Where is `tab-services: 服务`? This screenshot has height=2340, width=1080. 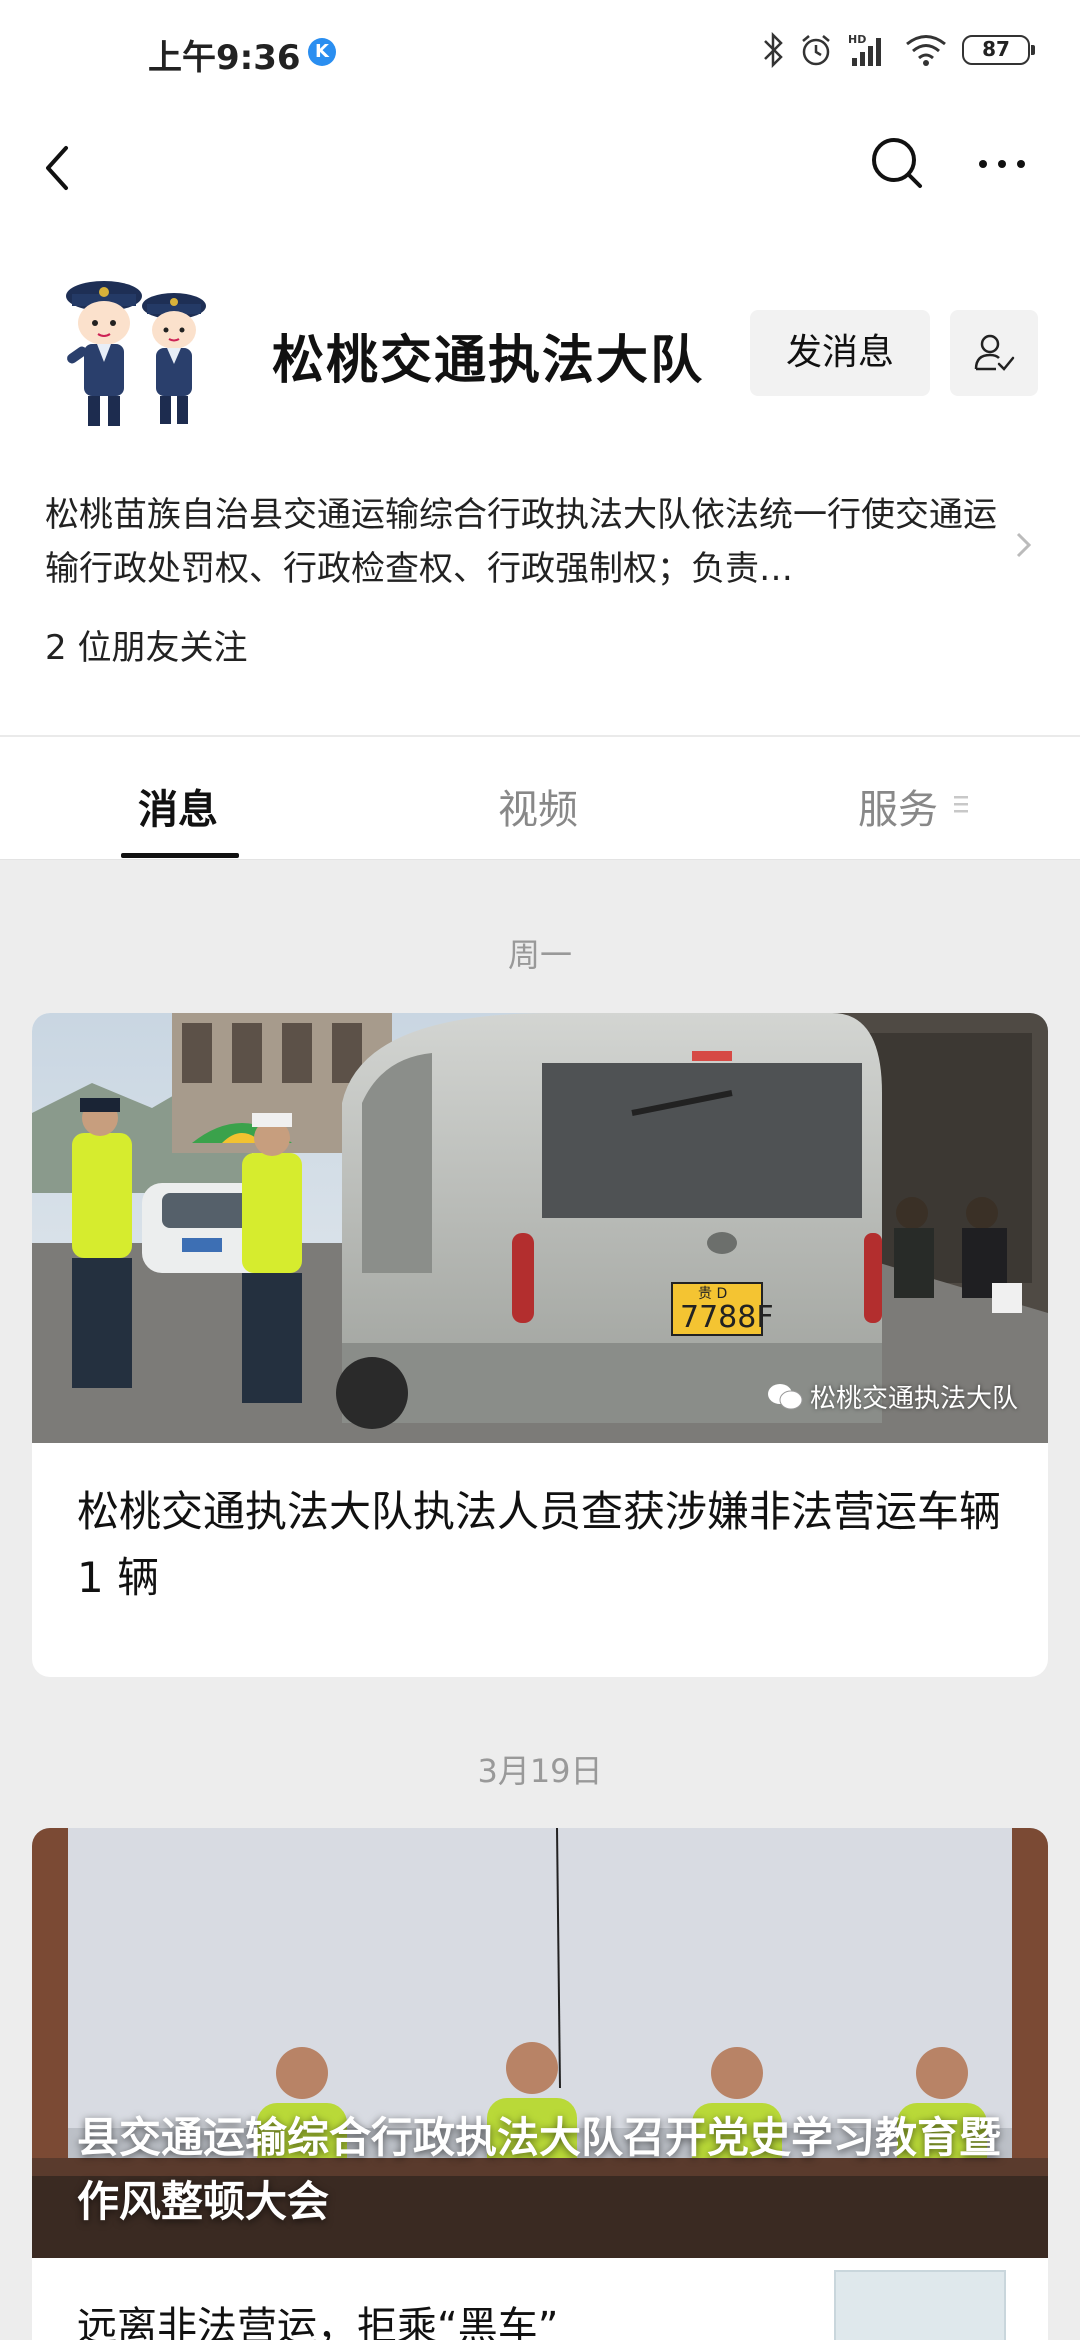 tab-services: 服务 is located at coordinates (898, 806).